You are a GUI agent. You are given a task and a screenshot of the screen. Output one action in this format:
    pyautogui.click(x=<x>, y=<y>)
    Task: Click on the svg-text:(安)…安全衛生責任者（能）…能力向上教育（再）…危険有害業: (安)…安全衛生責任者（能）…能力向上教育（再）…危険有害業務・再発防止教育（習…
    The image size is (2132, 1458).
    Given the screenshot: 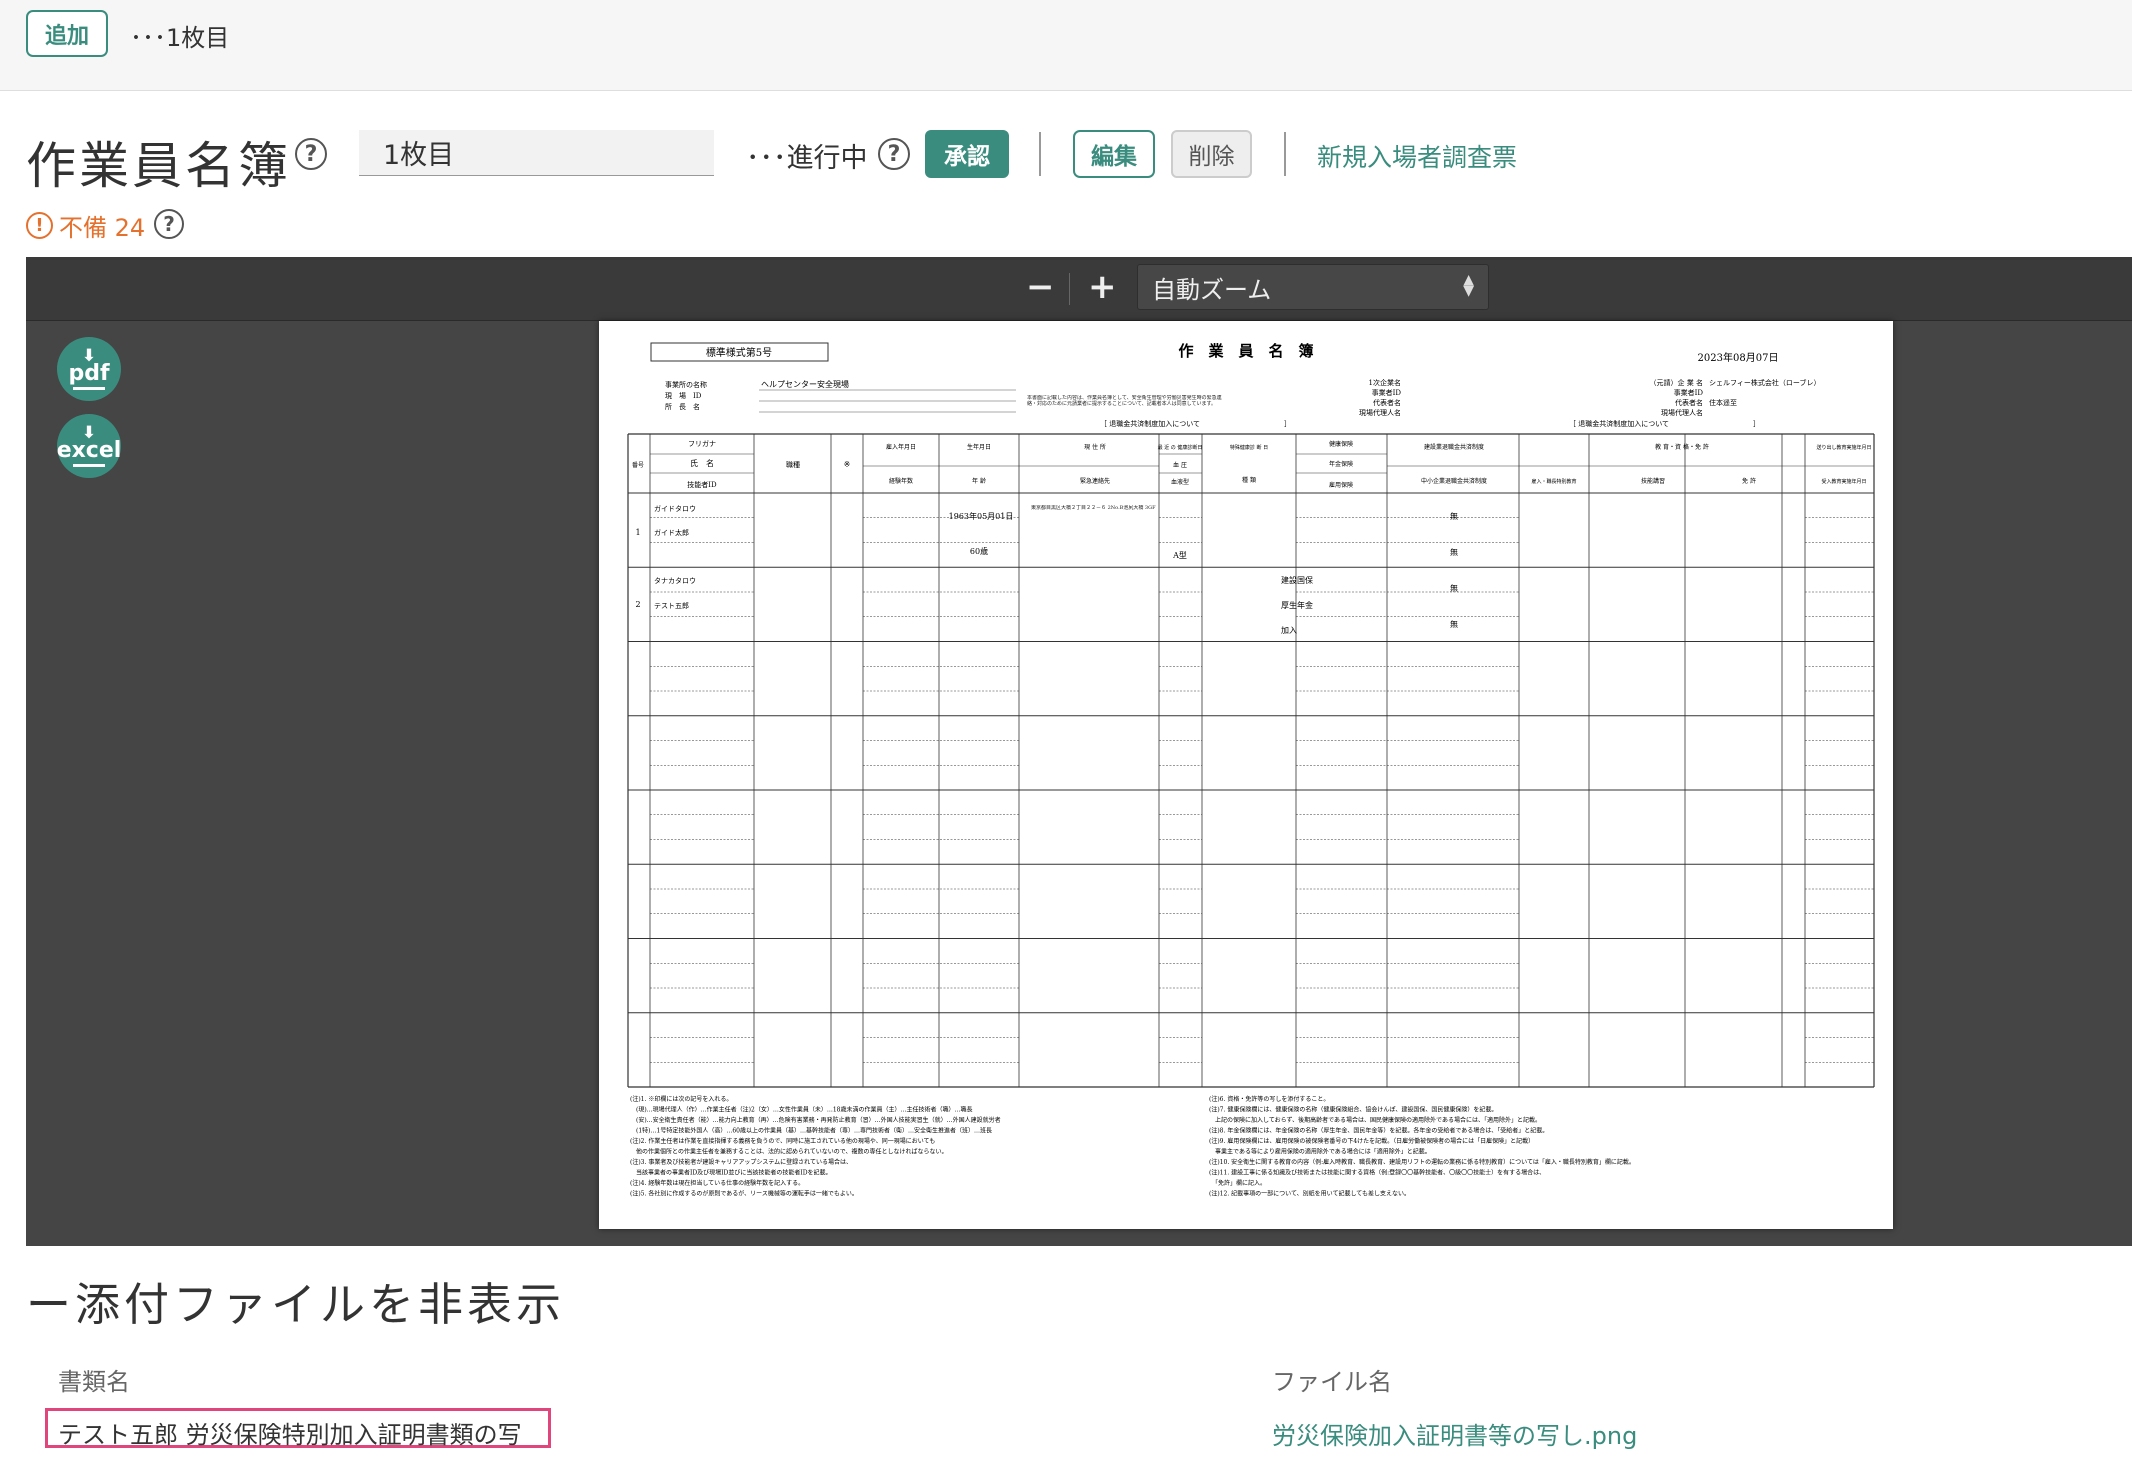 What is the action you would take?
    pyautogui.click(x=815, y=1120)
    